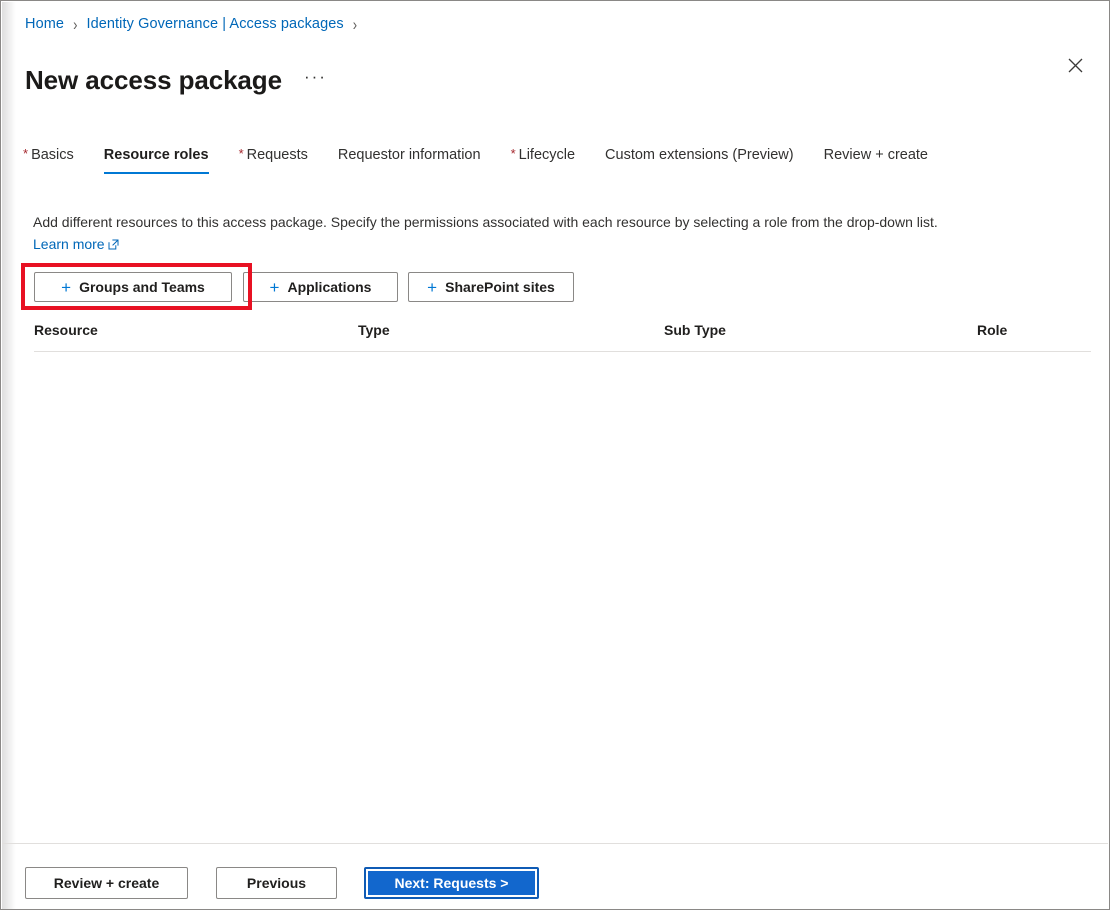  I want to click on tab-requestor-information: Requestor information, so click(409, 159).